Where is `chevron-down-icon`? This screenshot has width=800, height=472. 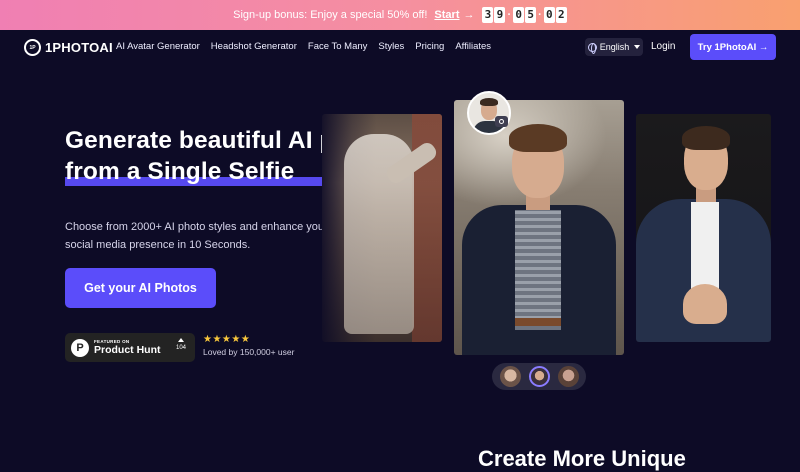
chevron-down-icon is located at coordinates (637, 47).